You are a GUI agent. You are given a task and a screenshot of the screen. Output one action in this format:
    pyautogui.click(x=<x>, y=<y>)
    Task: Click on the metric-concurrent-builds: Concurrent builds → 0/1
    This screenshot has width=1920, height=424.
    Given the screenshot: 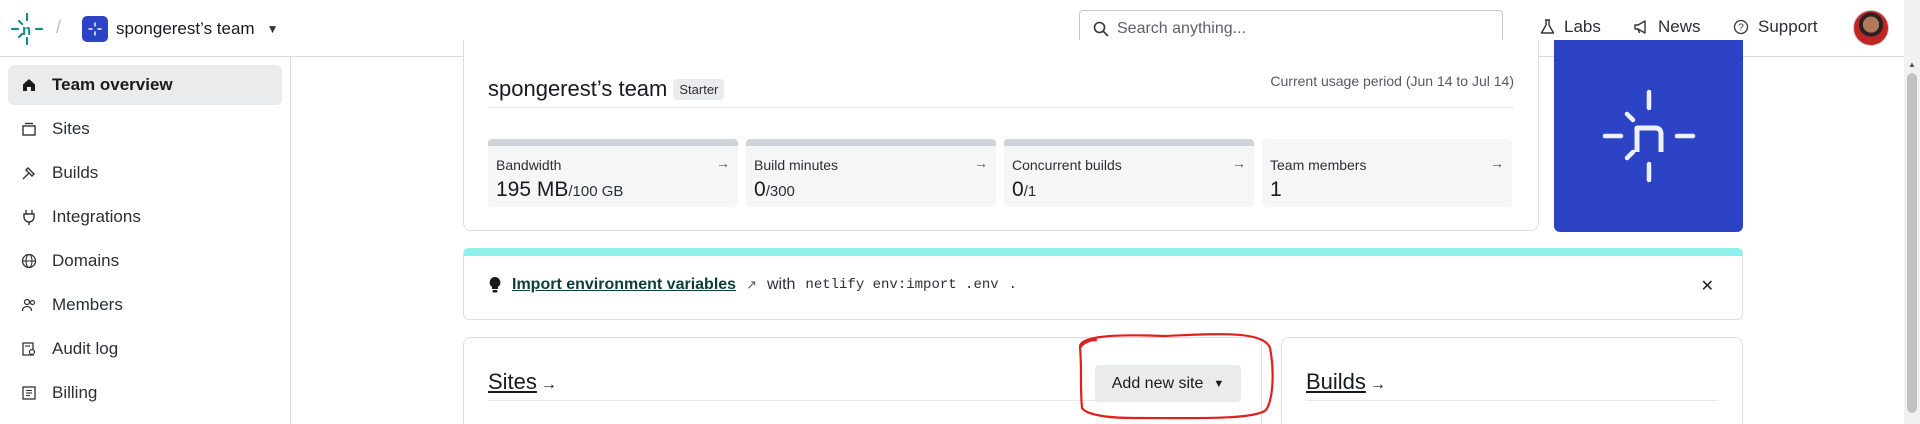 What is the action you would take?
    pyautogui.click(x=1129, y=173)
    